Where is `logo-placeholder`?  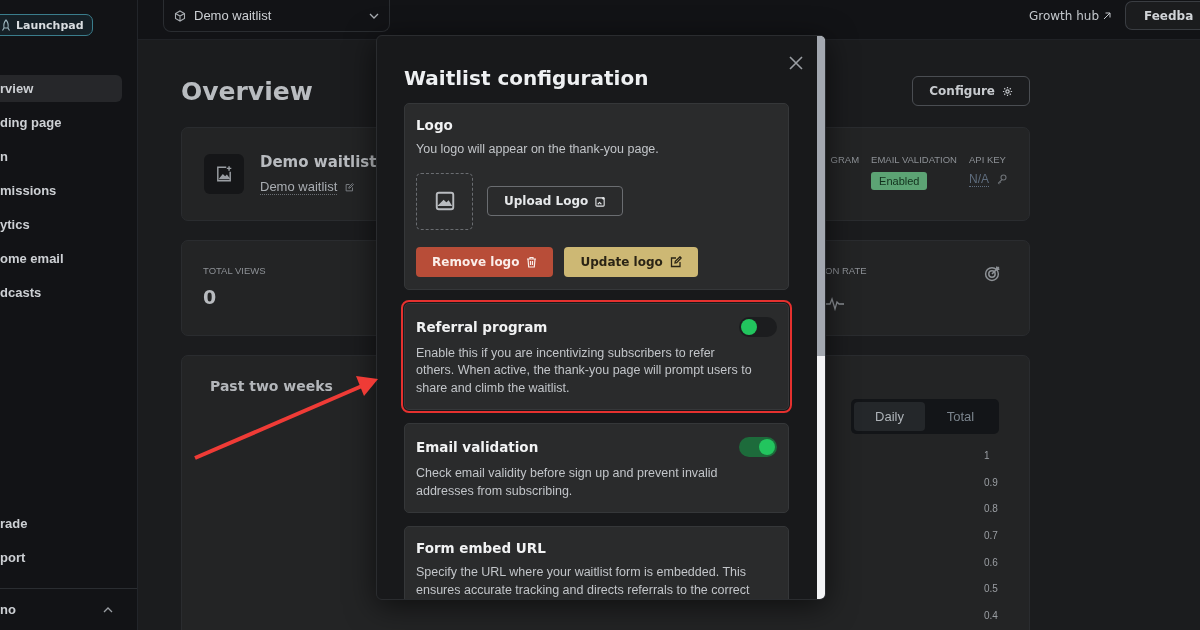
logo-placeholder is located at coordinates (444, 201).